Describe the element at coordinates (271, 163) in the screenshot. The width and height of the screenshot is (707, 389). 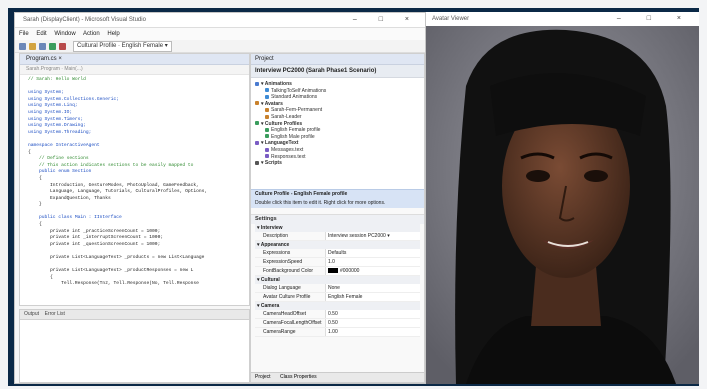
I see `tree-label: ▾ Scripts` at that location.